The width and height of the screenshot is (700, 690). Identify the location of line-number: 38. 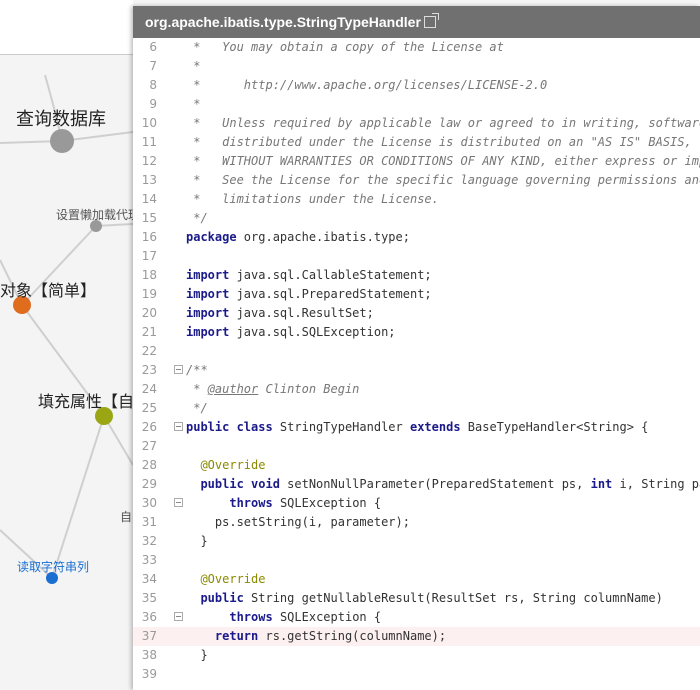
(149, 655).